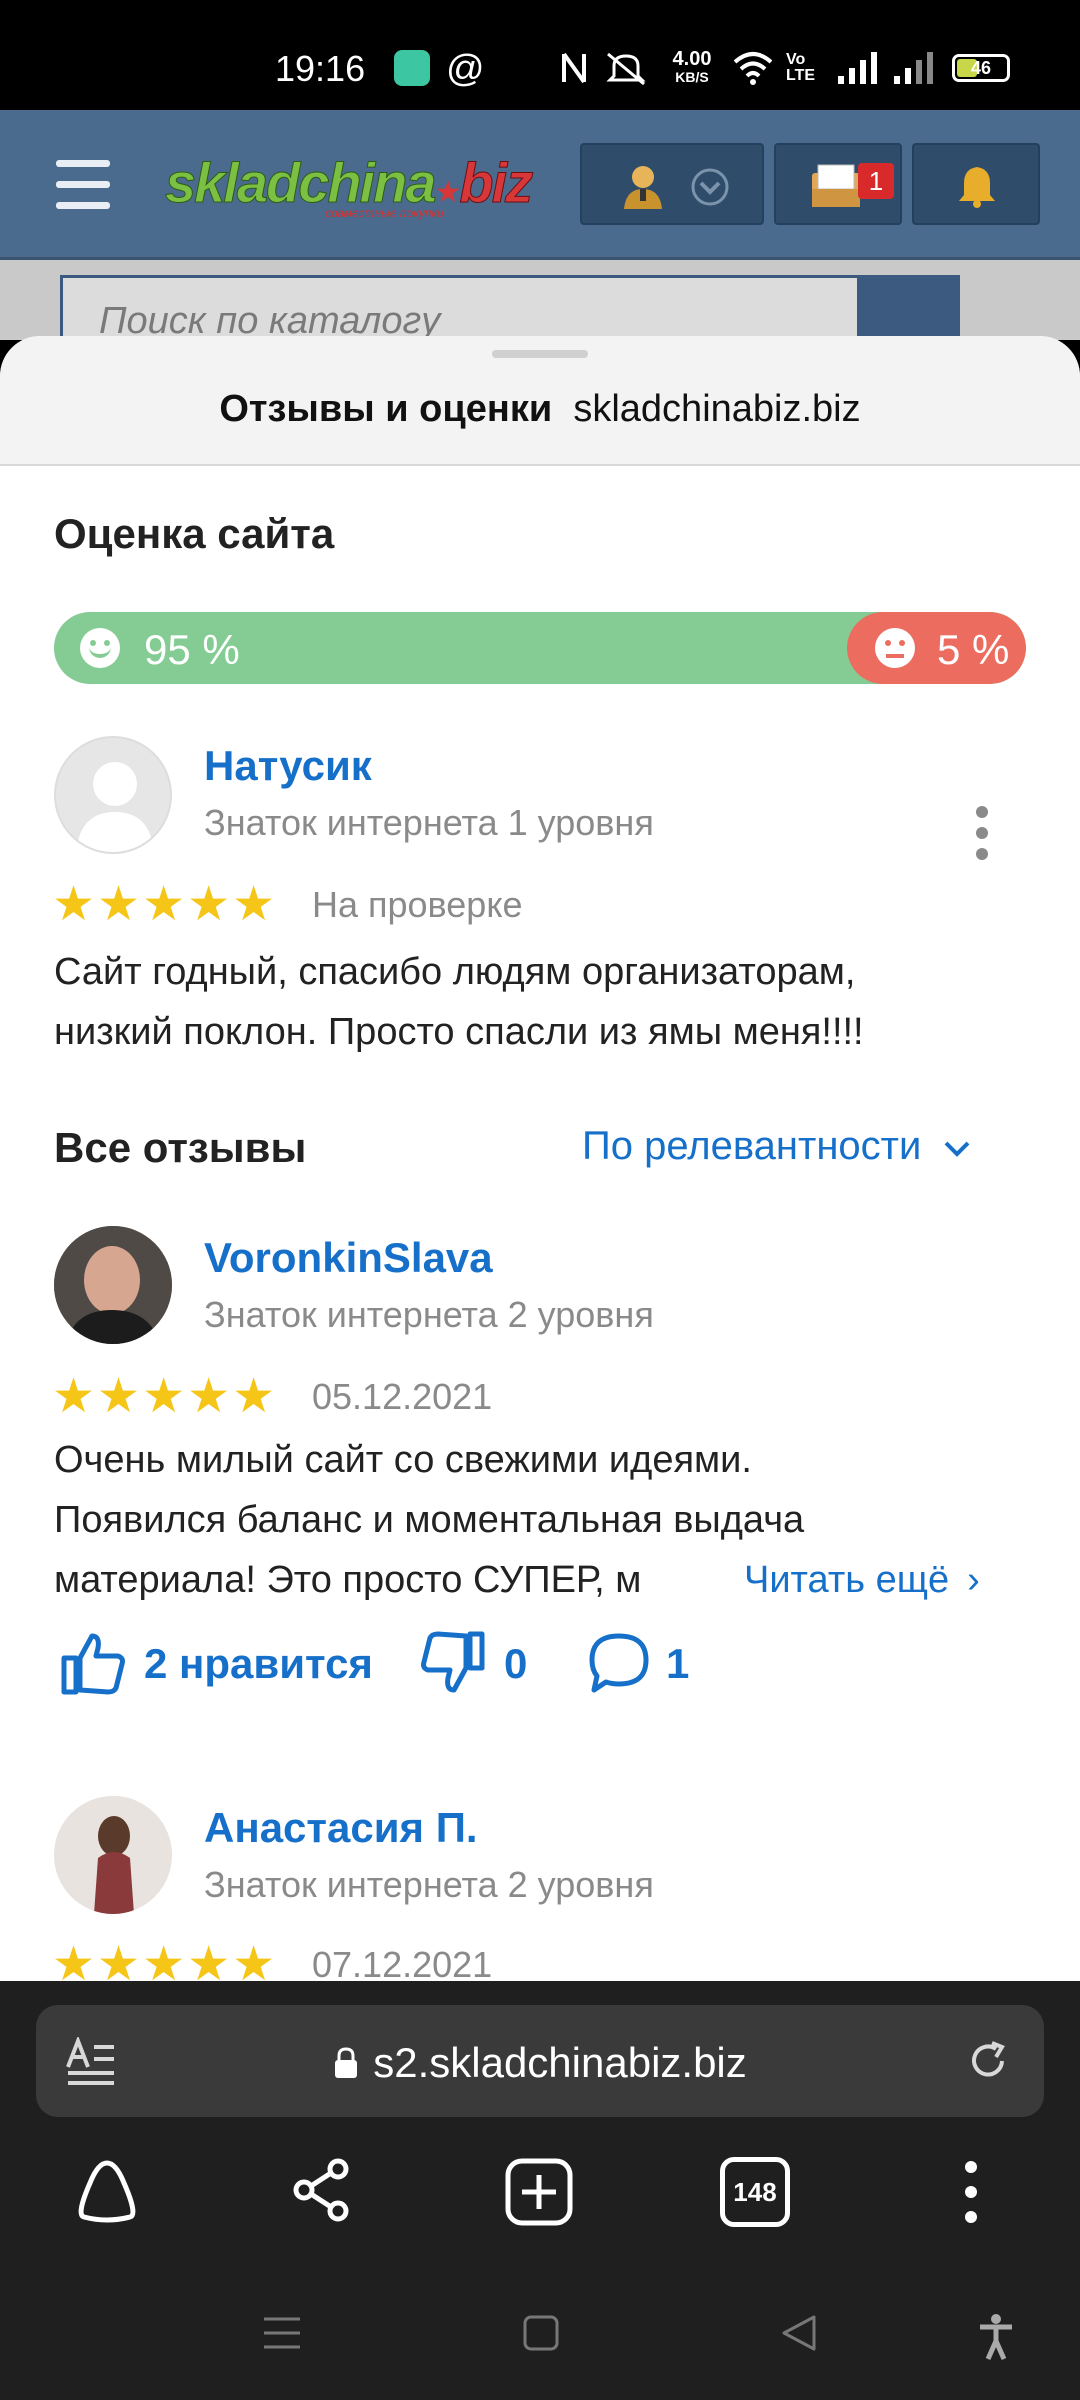 Image resolution: width=1080 pixels, height=2400 pixels. Describe the element at coordinates (541, 2333) in the screenshot. I see `home-icon` at that location.